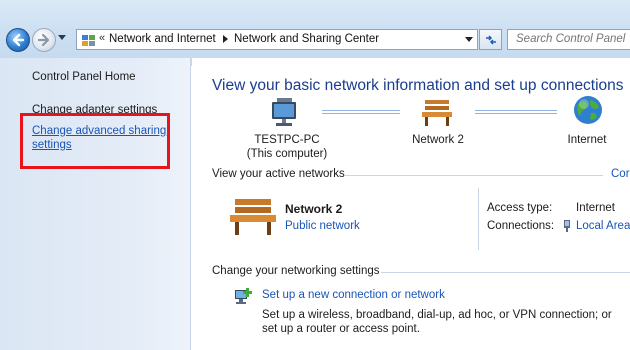 The height and width of the screenshot is (350, 630). I want to click on back-button, so click(18, 40).